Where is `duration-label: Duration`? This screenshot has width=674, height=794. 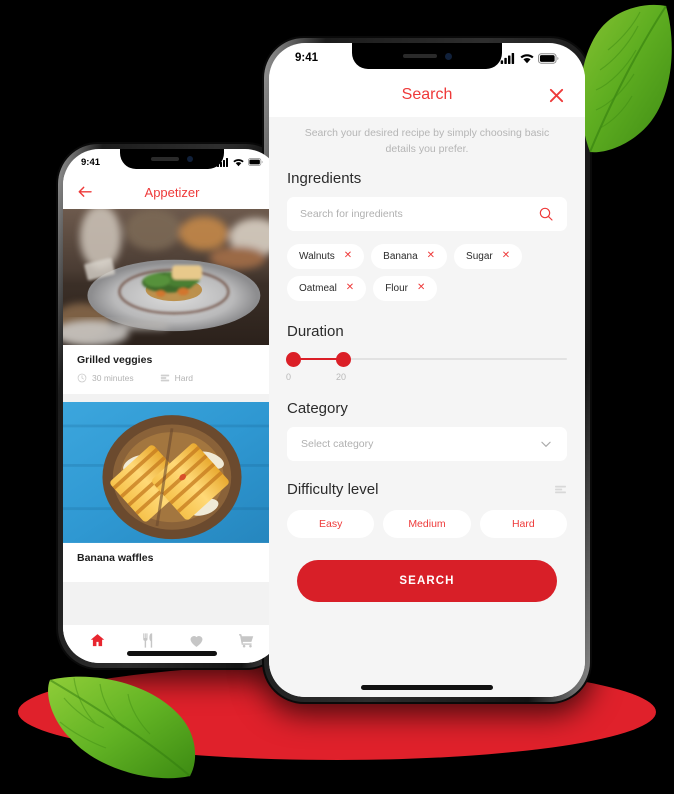 duration-label: Duration is located at coordinates (315, 331).